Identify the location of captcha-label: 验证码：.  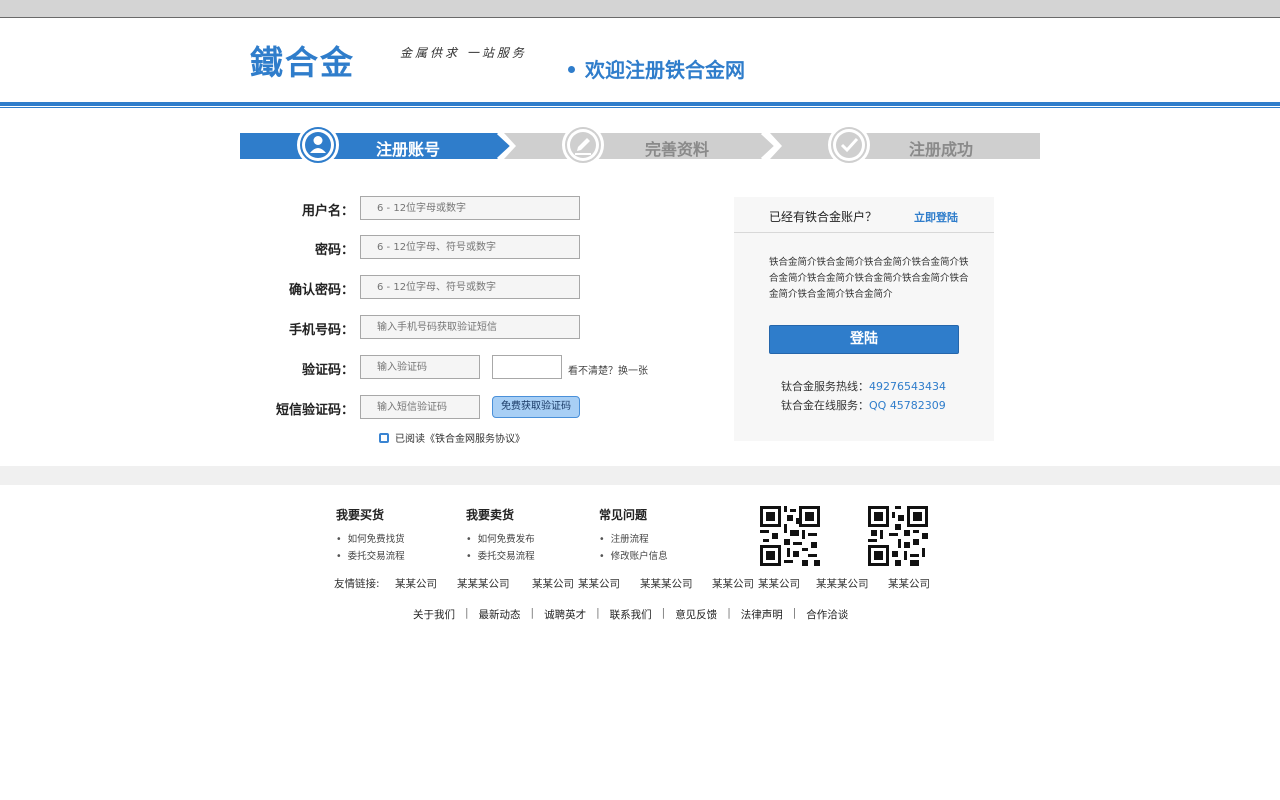
(327, 370).